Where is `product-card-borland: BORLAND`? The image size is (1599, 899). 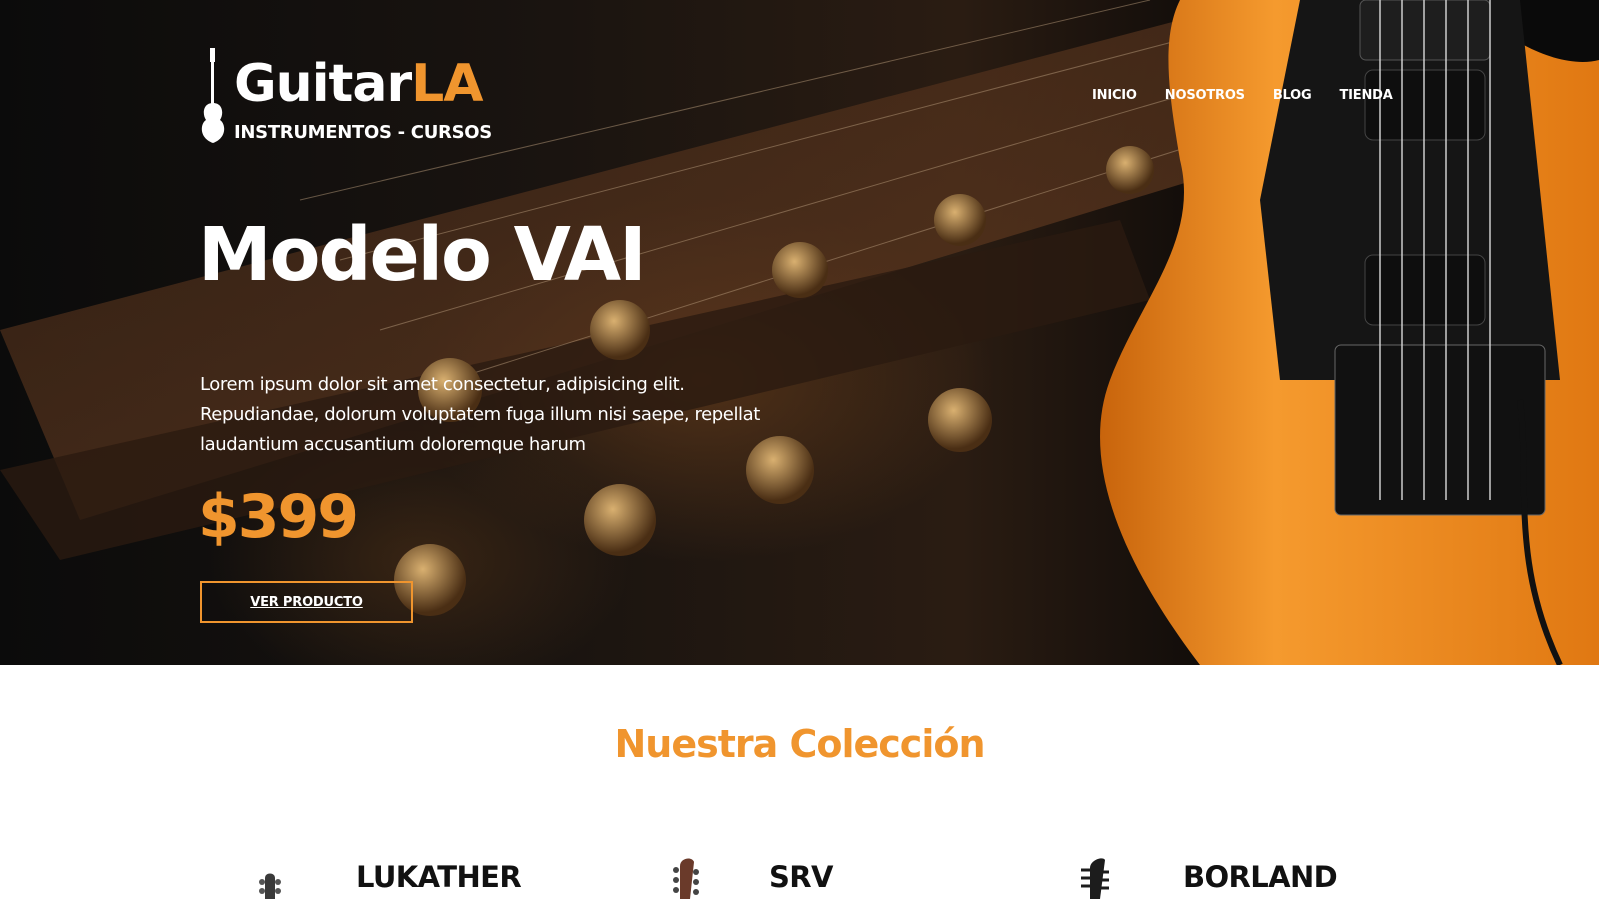
product-card-borland: BORLAND is located at coordinates (1225, 874).